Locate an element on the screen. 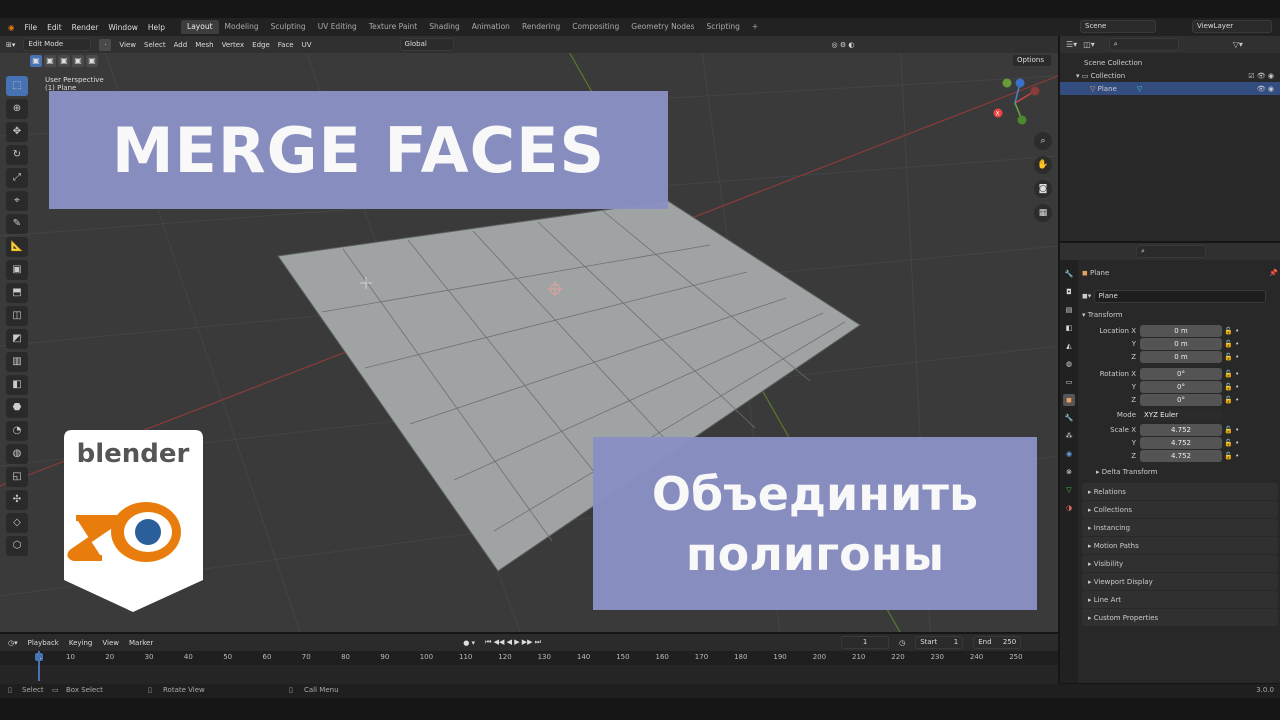 The height and width of the screenshot is (720, 1280). select-menu: Select is located at coordinates (155, 45).